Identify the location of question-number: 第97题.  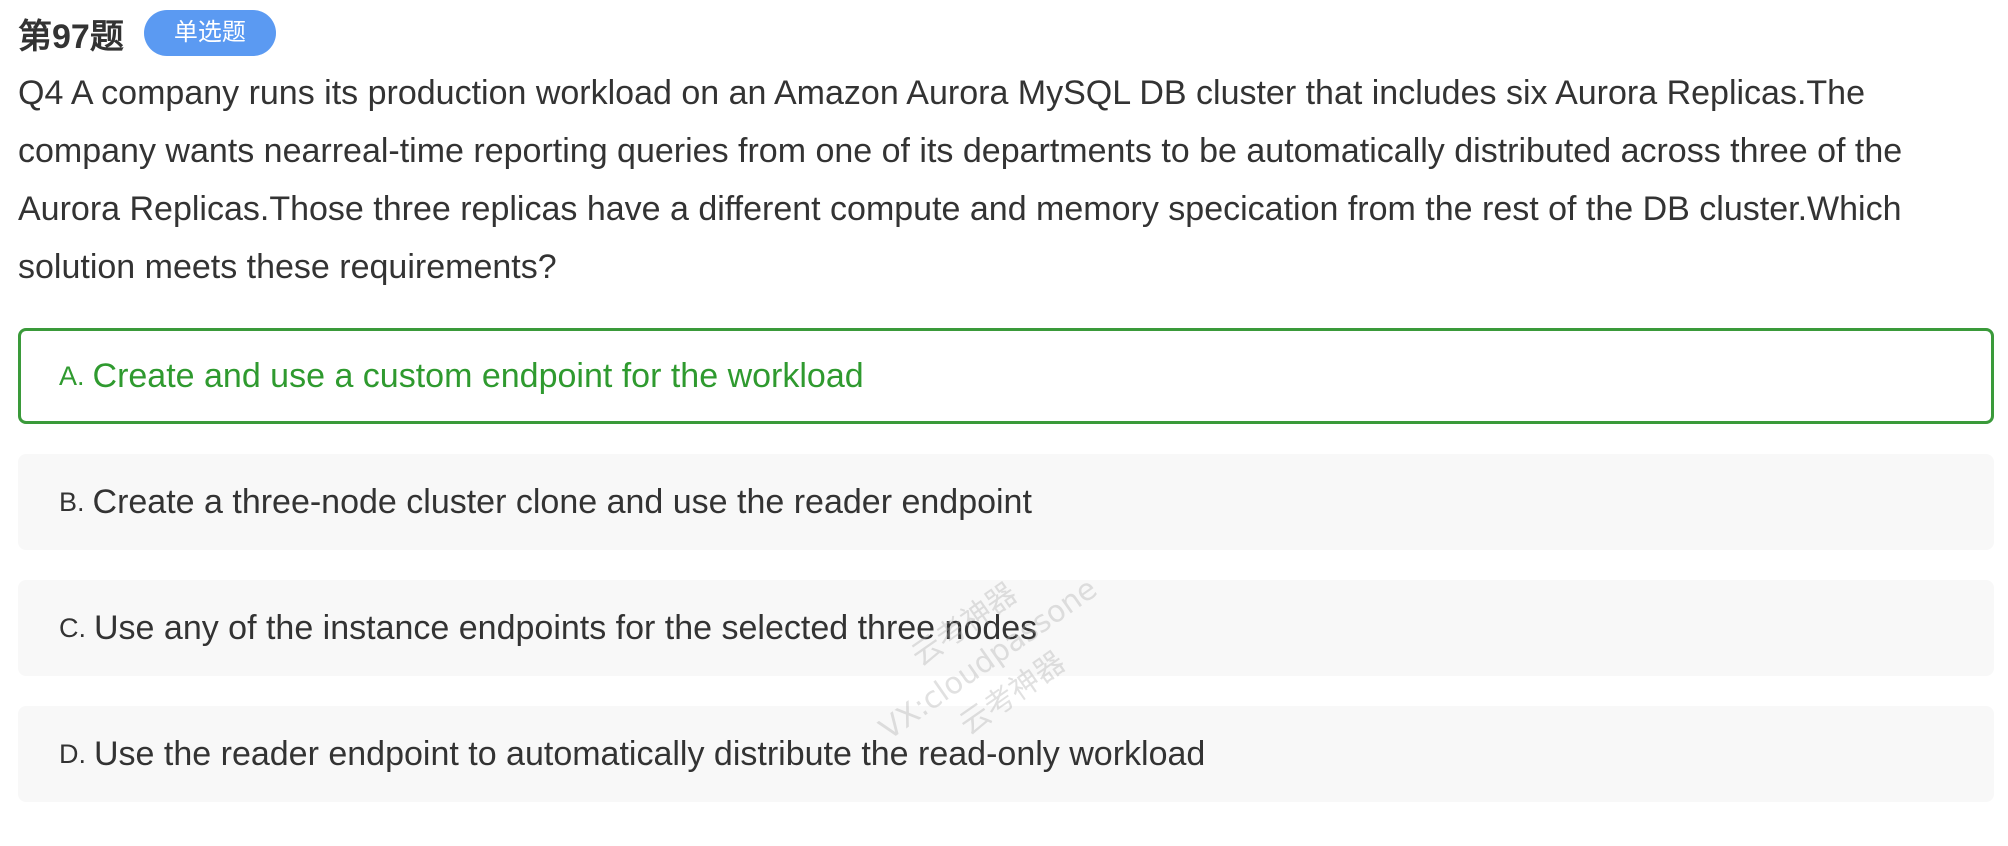
(71, 36).